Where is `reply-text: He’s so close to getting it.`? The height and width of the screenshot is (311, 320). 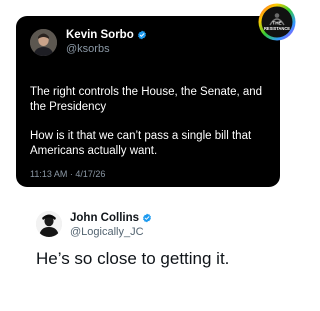 reply-text: He’s so close to getting it. is located at coordinates (133, 258).